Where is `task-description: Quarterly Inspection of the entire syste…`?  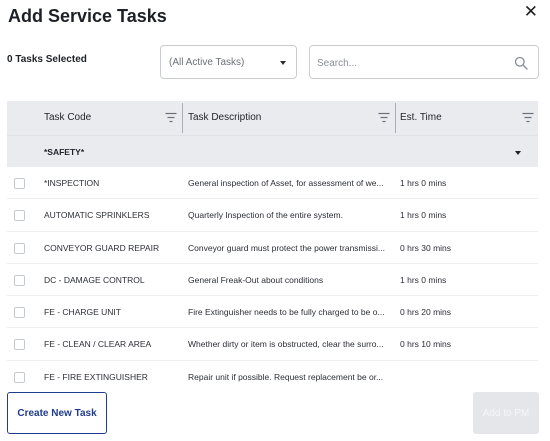 task-description: Quarterly Inspection of the entire syste… is located at coordinates (265, 215).